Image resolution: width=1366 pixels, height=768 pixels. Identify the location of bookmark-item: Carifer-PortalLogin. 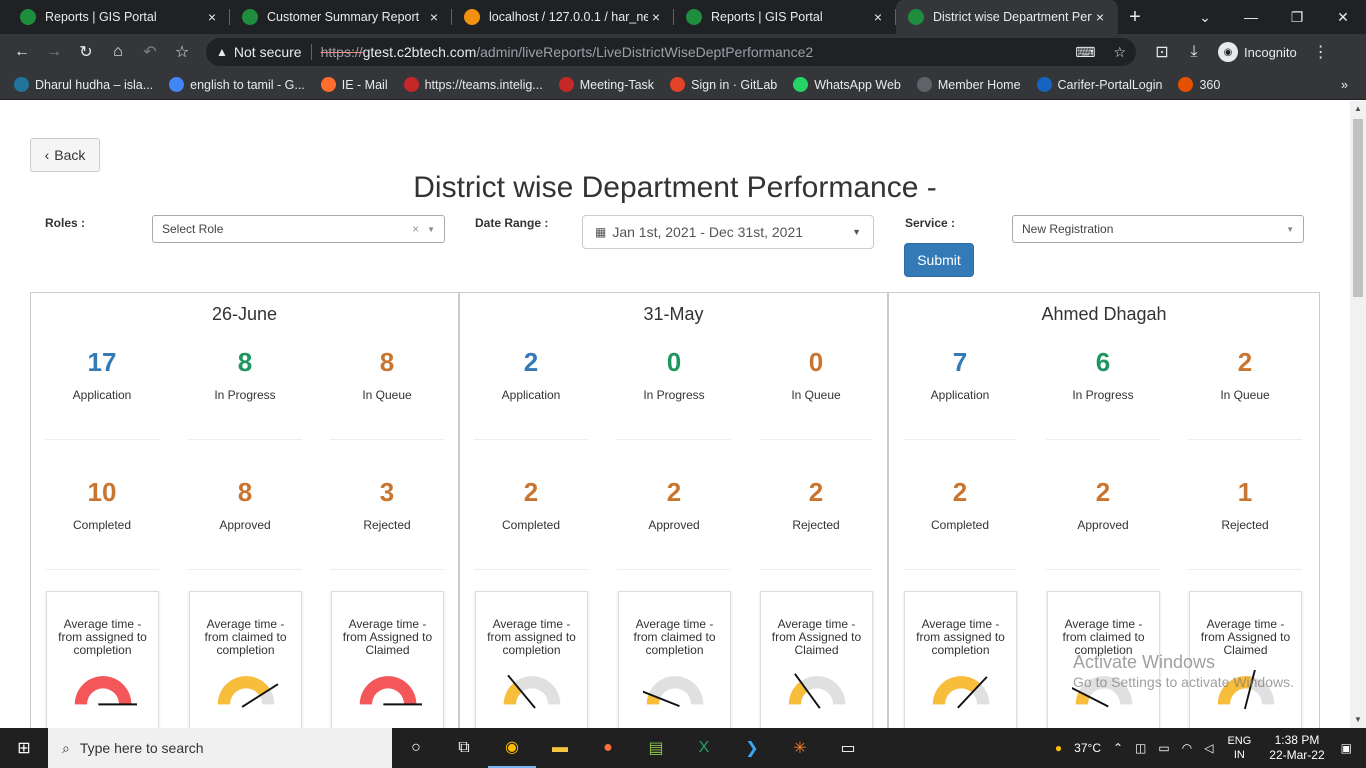
(1099, 84).